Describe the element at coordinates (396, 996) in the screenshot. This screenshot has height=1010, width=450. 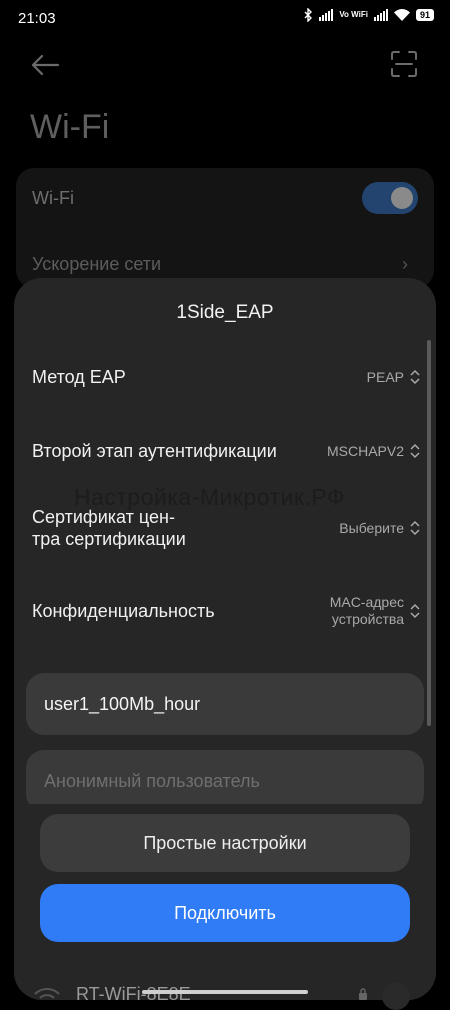
I see `network-details-button` at that location.